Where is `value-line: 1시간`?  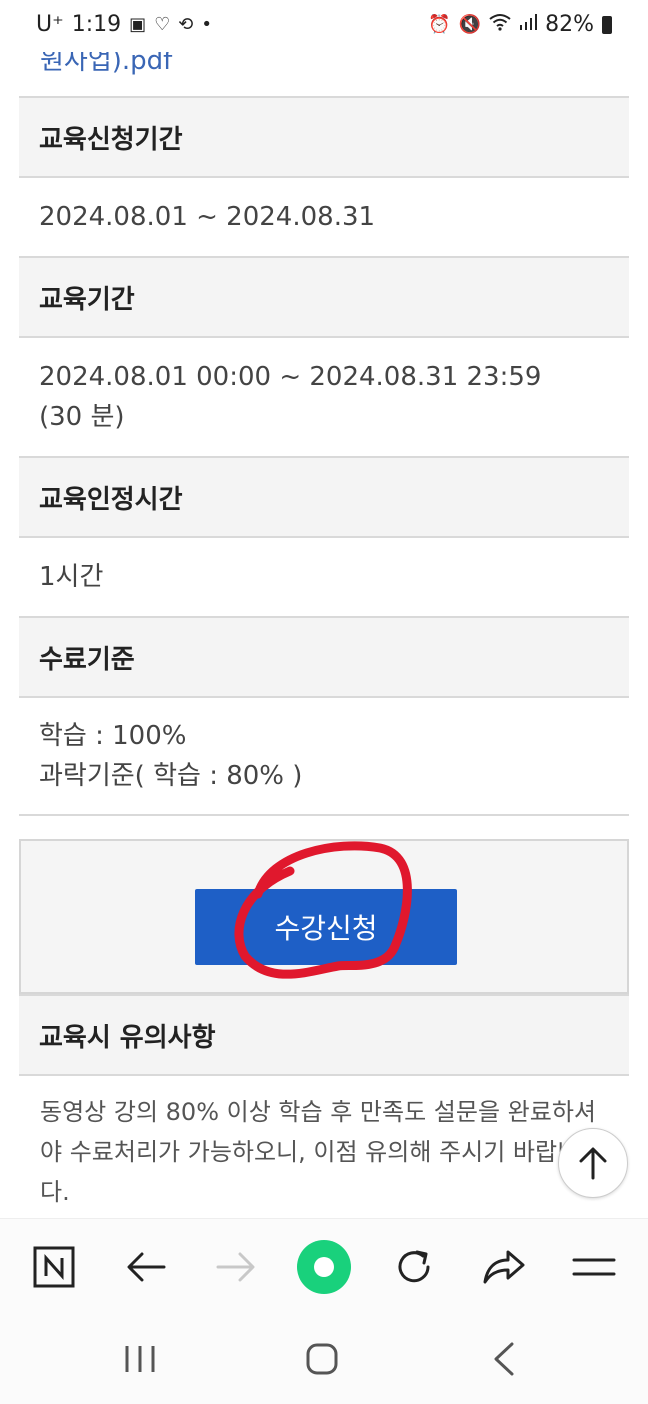
value-line: 1시간 is located at coordinates (71, 577).